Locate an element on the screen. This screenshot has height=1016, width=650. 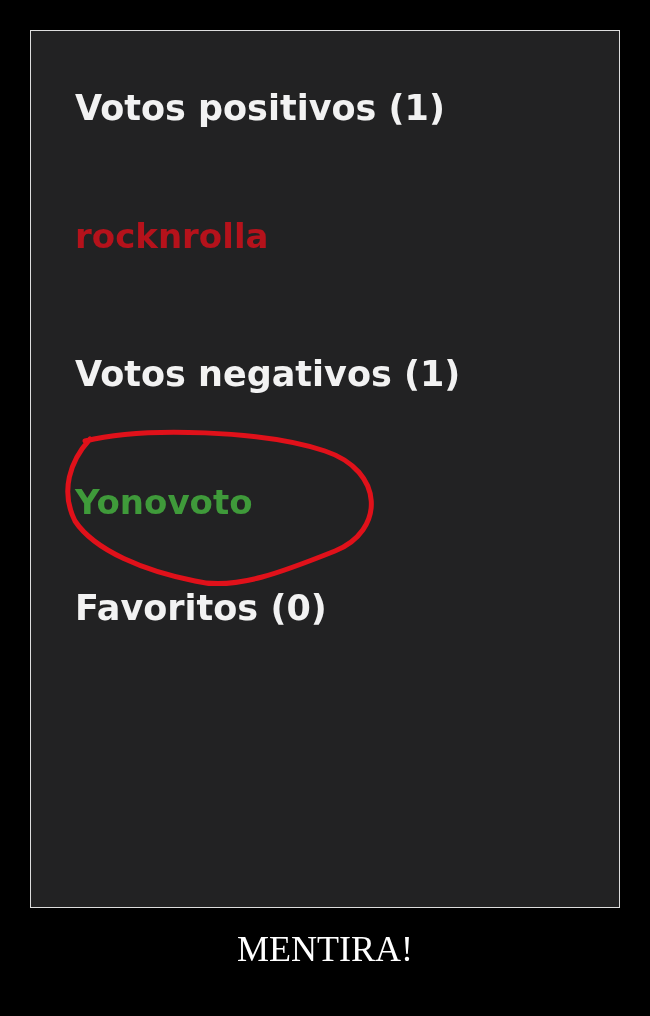
user-link: Yonovoto is located at coordinates (164, 502).